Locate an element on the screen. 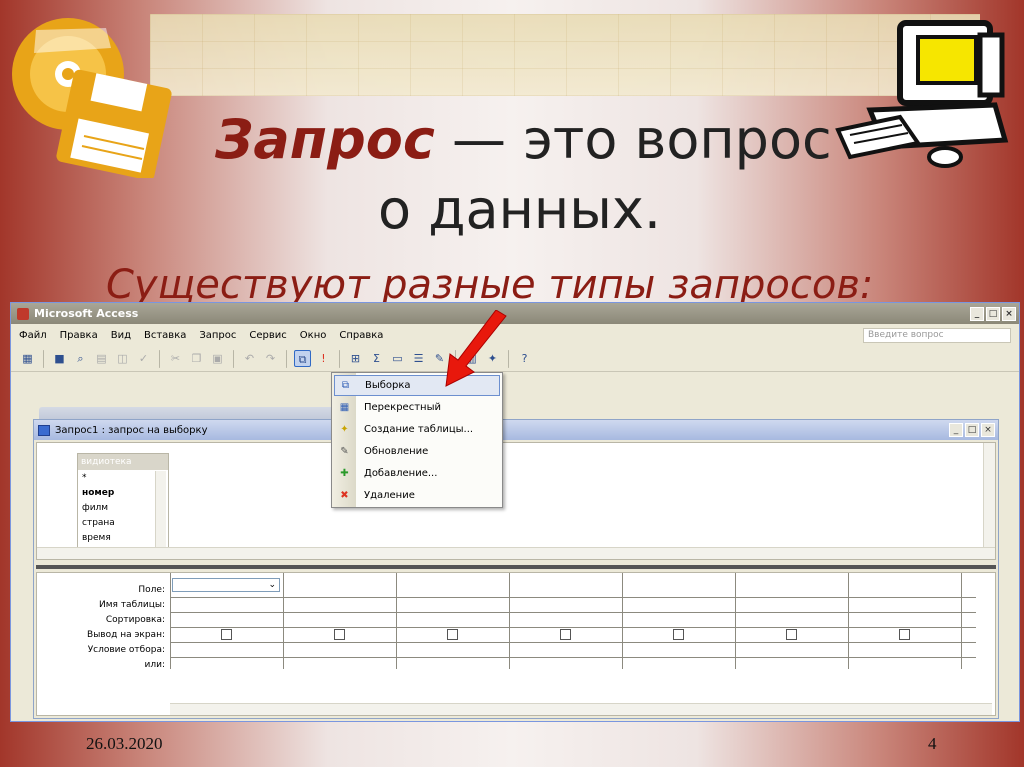 This screenshot has height=767, width=1024. field-item: номер is located at coordinates (98, 493).